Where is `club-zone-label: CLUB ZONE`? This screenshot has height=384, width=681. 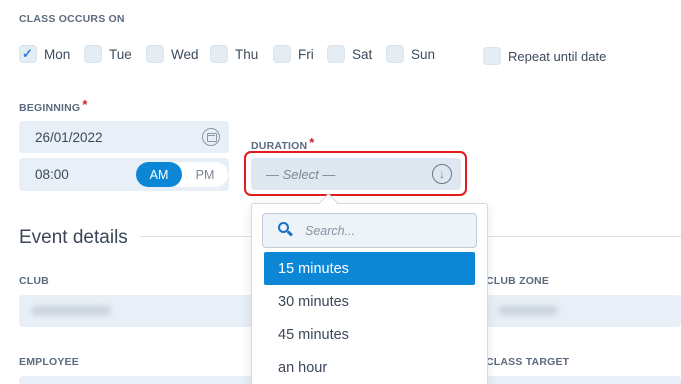 club-zone-label: CLUB ZONE is located at coordinates (518, 281).